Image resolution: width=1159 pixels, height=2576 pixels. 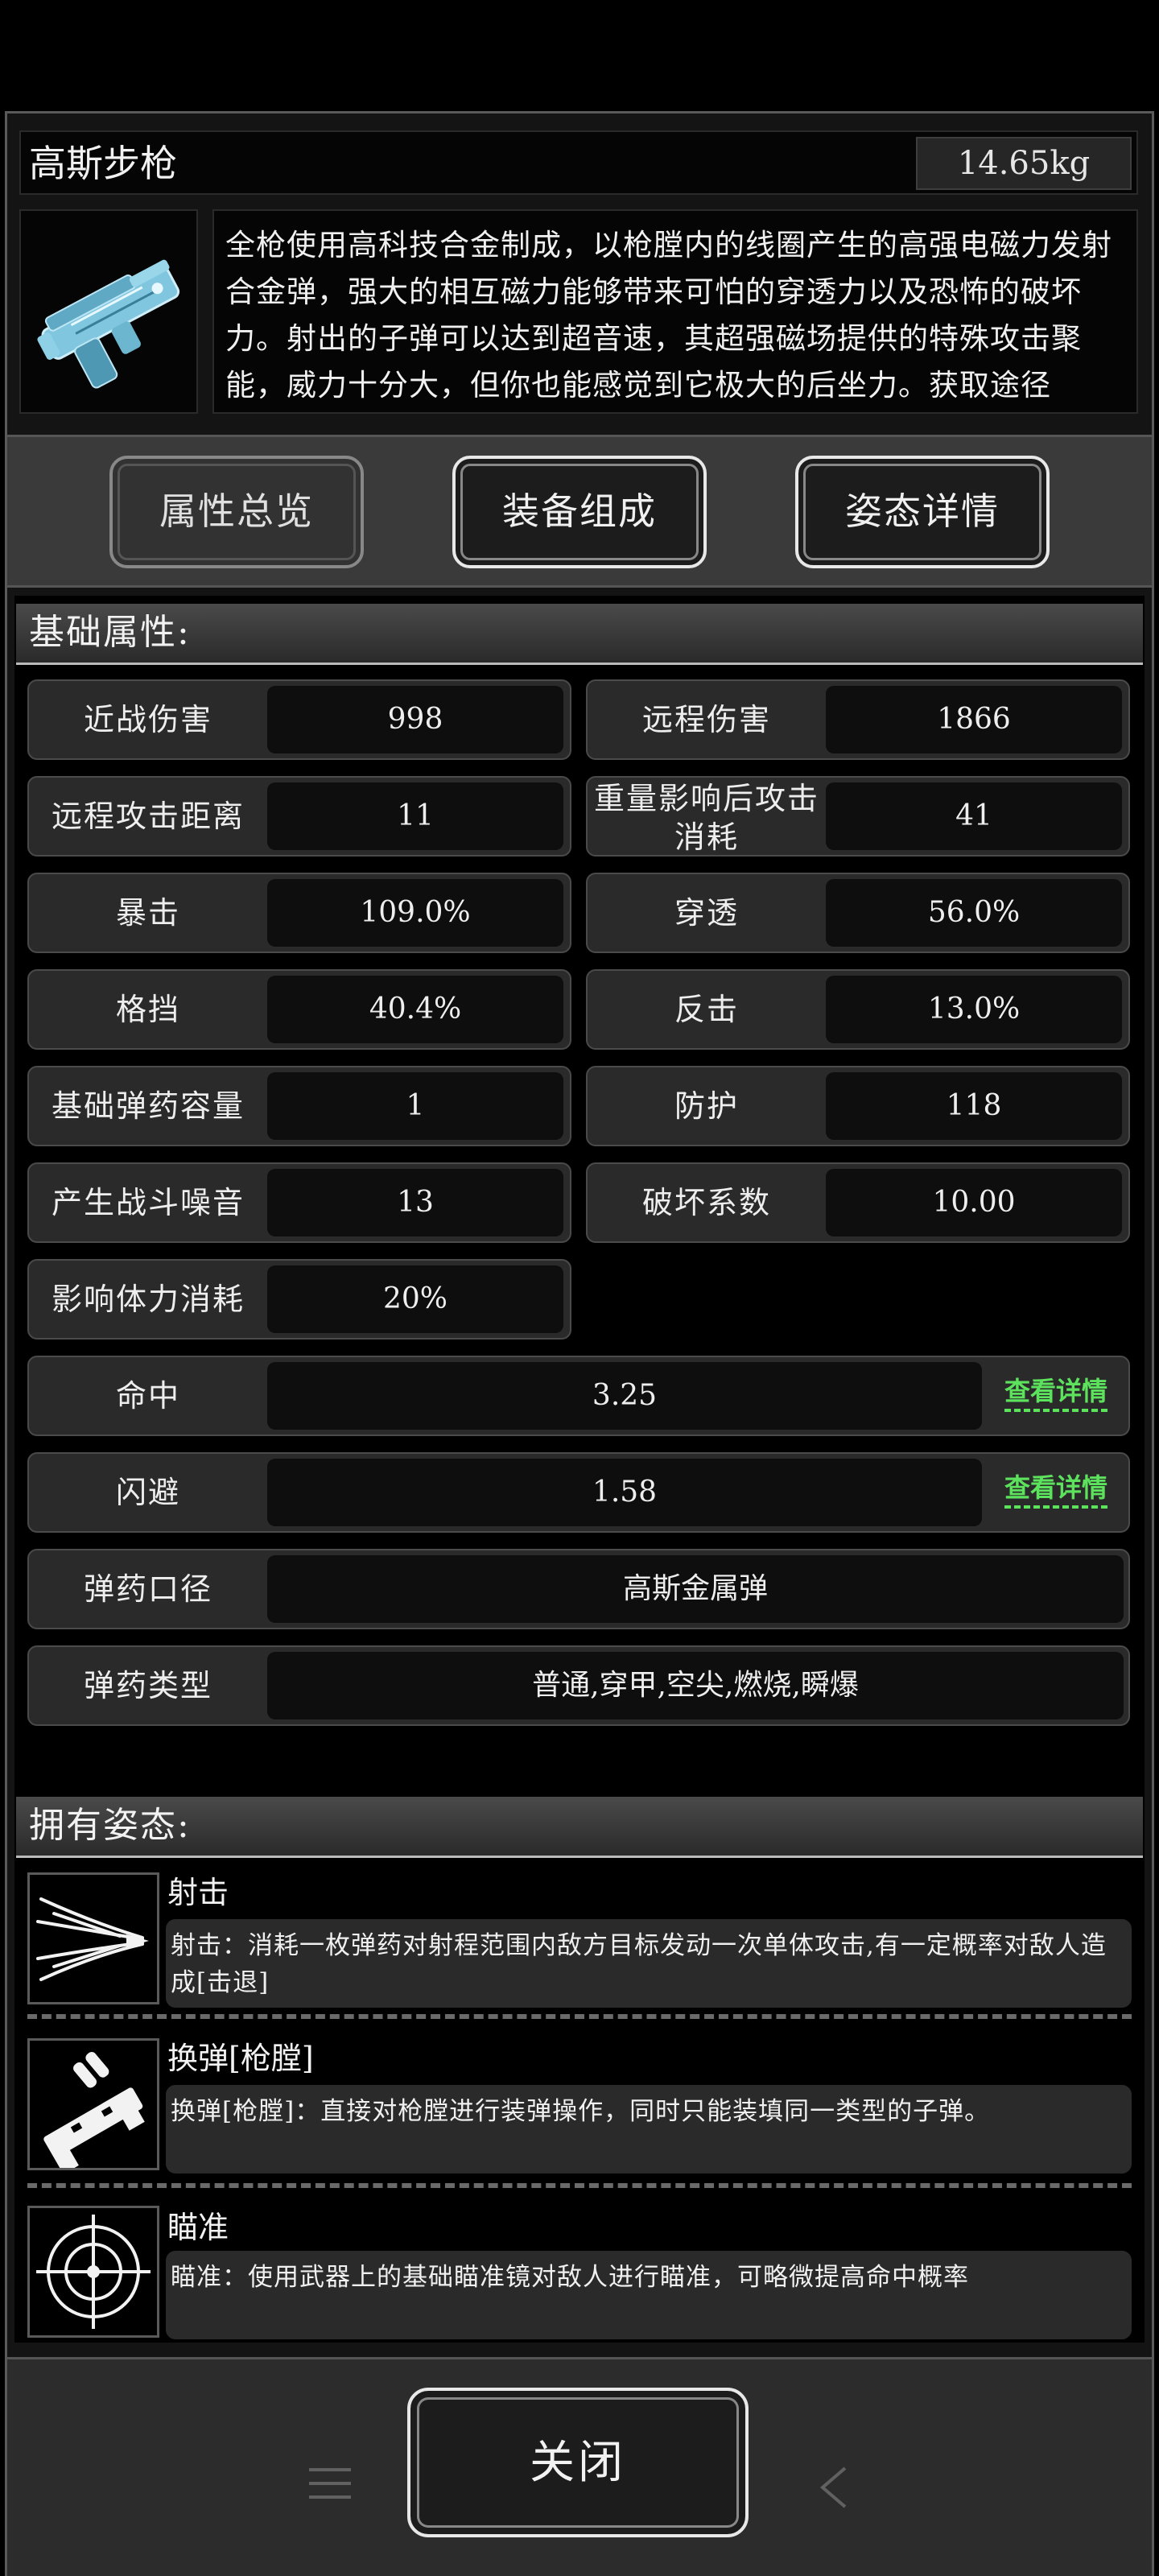 I want to click on tab-stance-details: 姿态详情, so click(x=922, y=512).